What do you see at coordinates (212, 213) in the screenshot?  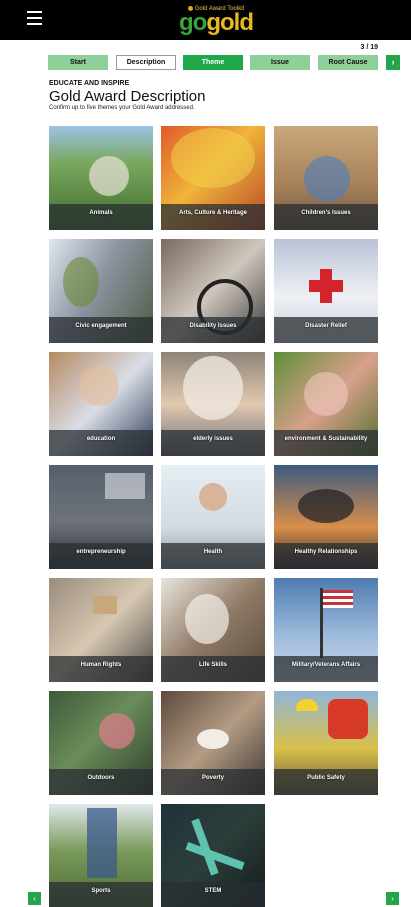 I see `theme-label: Arts, Culture & Heritage` at bounding box center [212, 213].